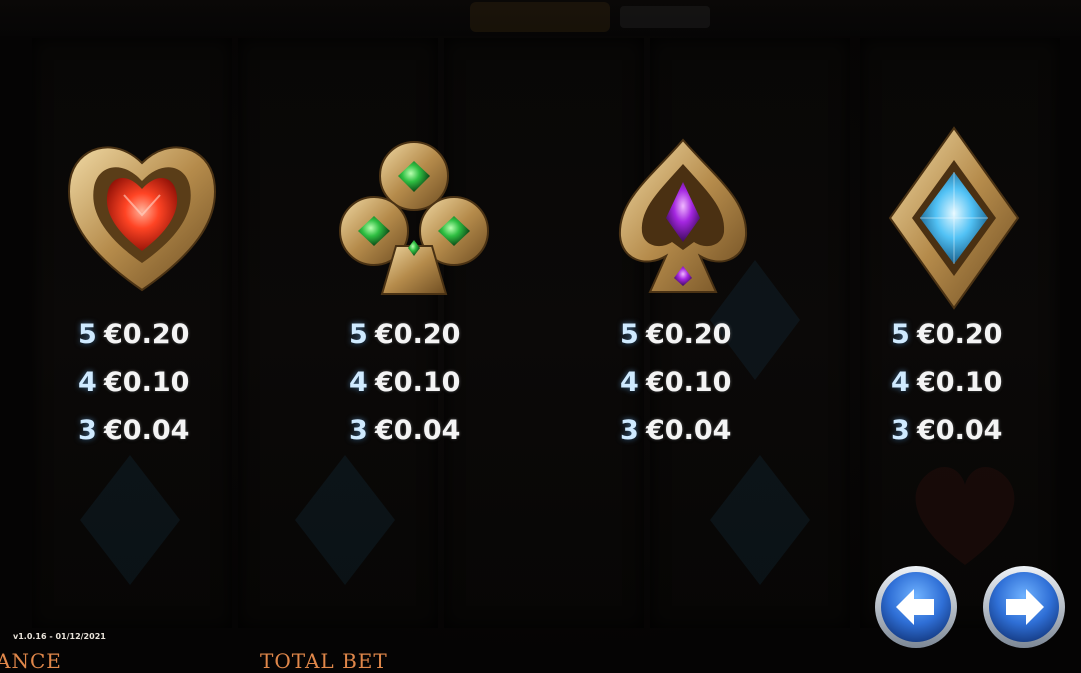 This screenshot has height=673, width=1081. Describe the element at coordinates (31, 661) in the screenshot. I see `balance-label: ANCE` at that location.